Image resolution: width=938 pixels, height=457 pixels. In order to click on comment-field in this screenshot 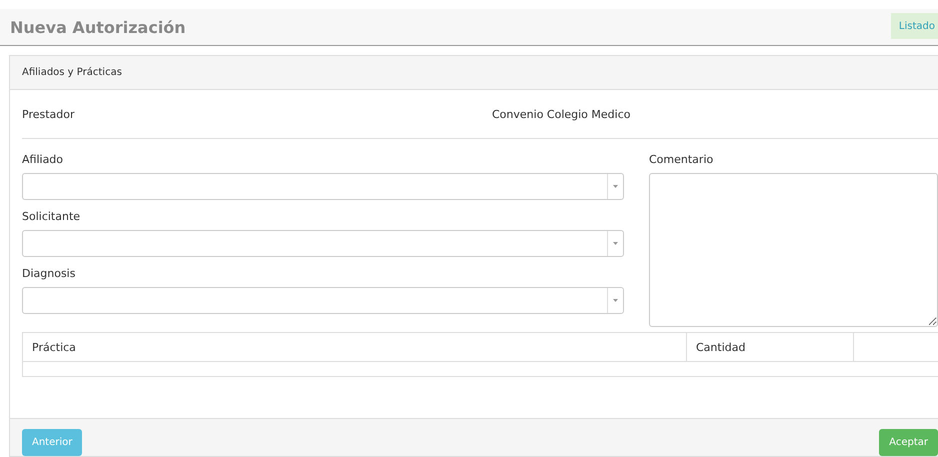, I will do `click(793, 250)`.